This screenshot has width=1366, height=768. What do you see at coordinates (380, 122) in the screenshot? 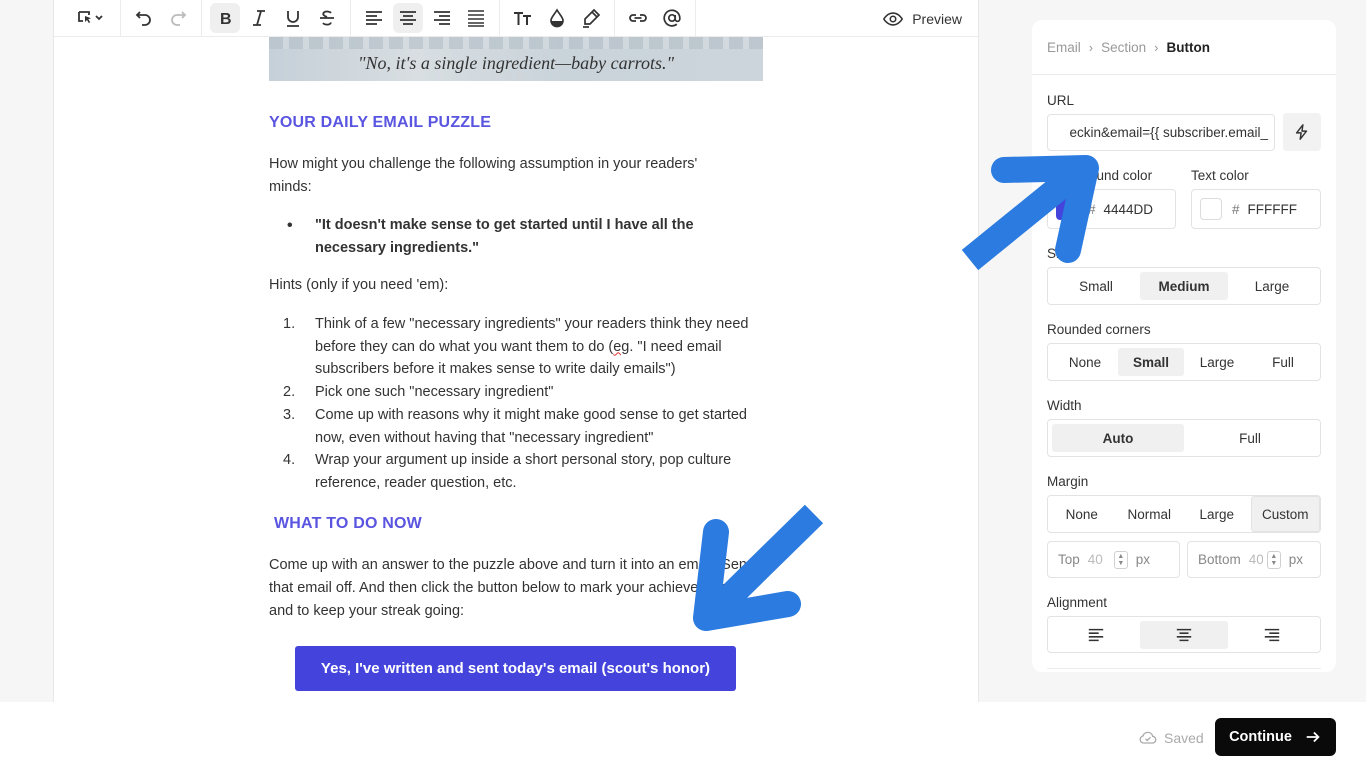
I see `puzzle-heading: YOUR DAILY EMAIL PUZZLE` at bounding box center [380, 122].